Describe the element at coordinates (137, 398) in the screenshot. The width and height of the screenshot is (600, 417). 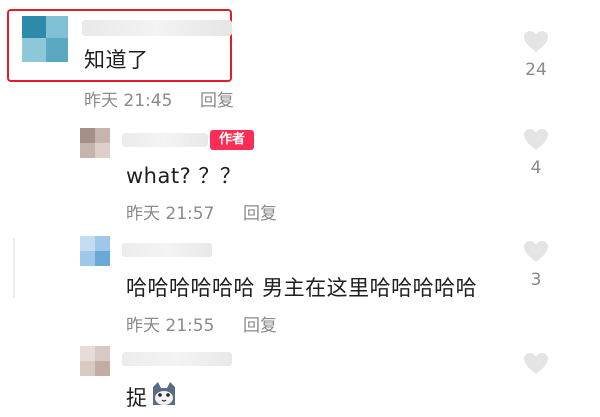
I see `comment-text: 捉` at that location.